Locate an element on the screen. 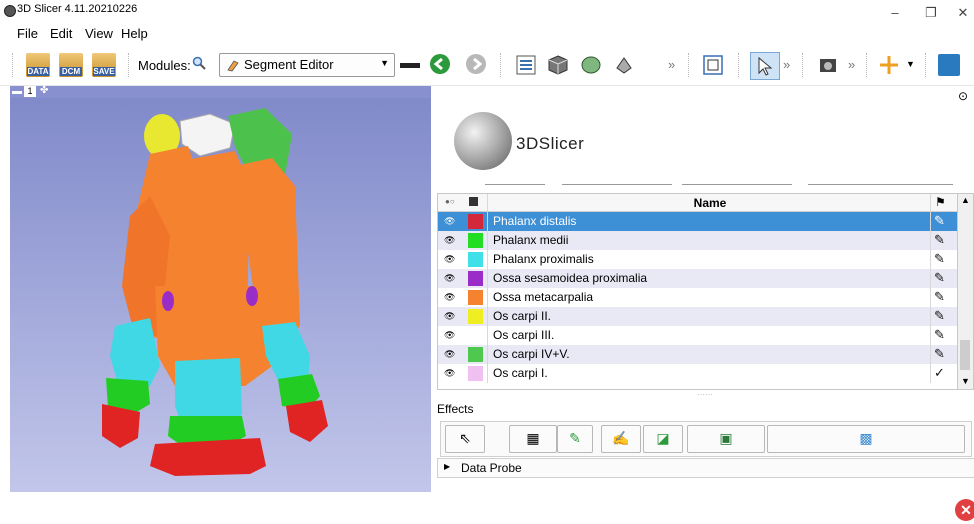 The image size is (974, 524). layout-view-icon is located at coordinates (713, 65).